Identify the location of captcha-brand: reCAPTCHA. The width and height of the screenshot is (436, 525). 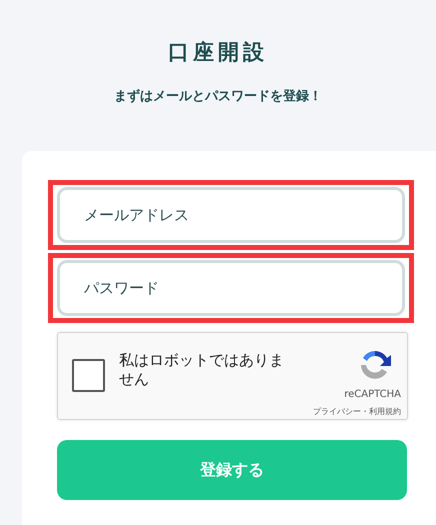
(372, 395).